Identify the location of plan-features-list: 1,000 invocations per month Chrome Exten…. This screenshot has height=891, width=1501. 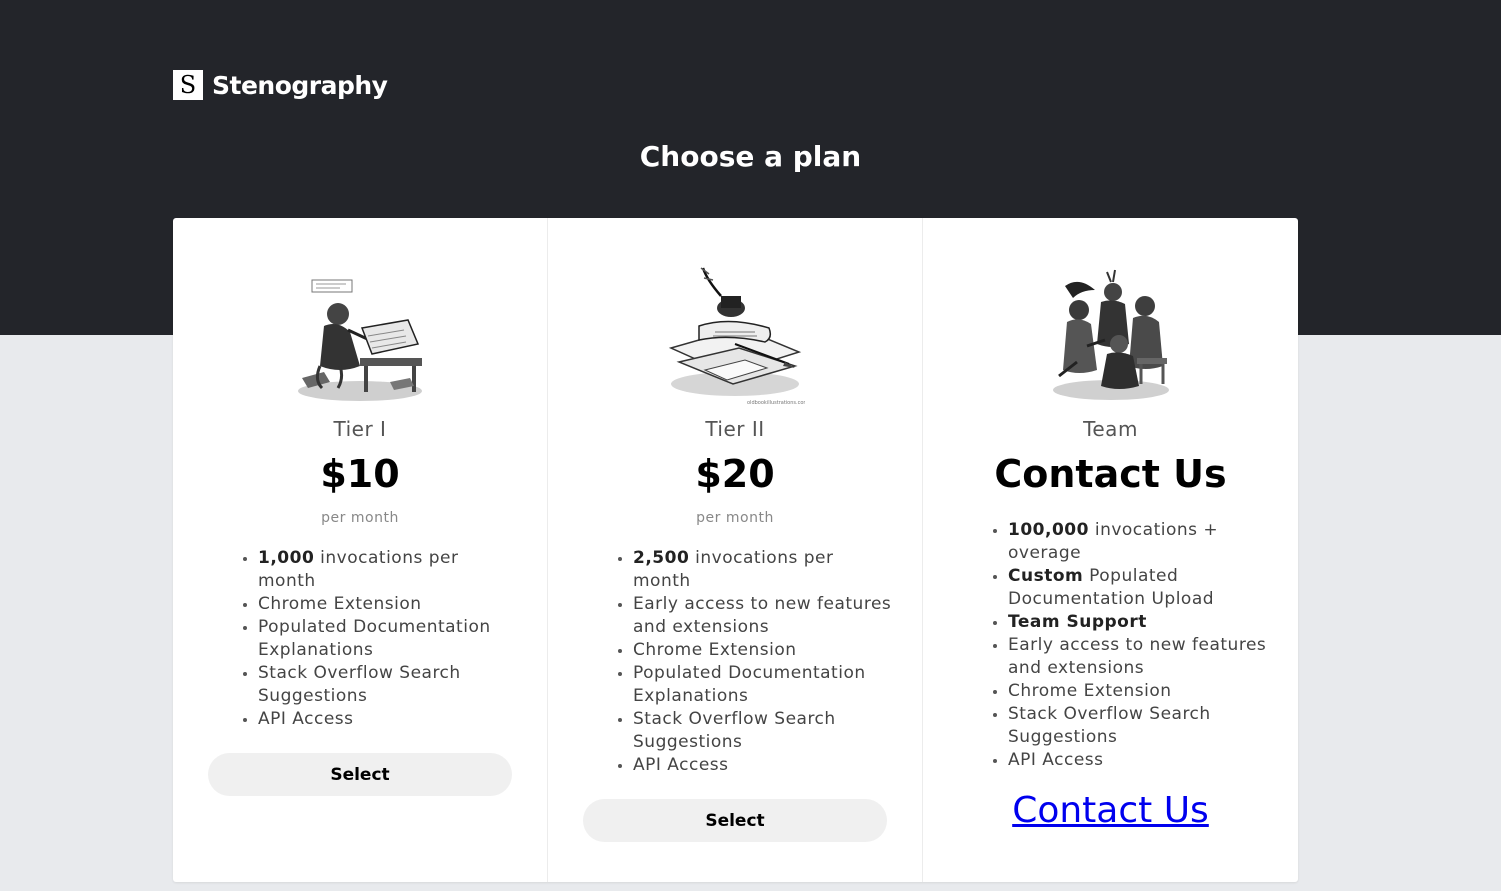
(380, 639).